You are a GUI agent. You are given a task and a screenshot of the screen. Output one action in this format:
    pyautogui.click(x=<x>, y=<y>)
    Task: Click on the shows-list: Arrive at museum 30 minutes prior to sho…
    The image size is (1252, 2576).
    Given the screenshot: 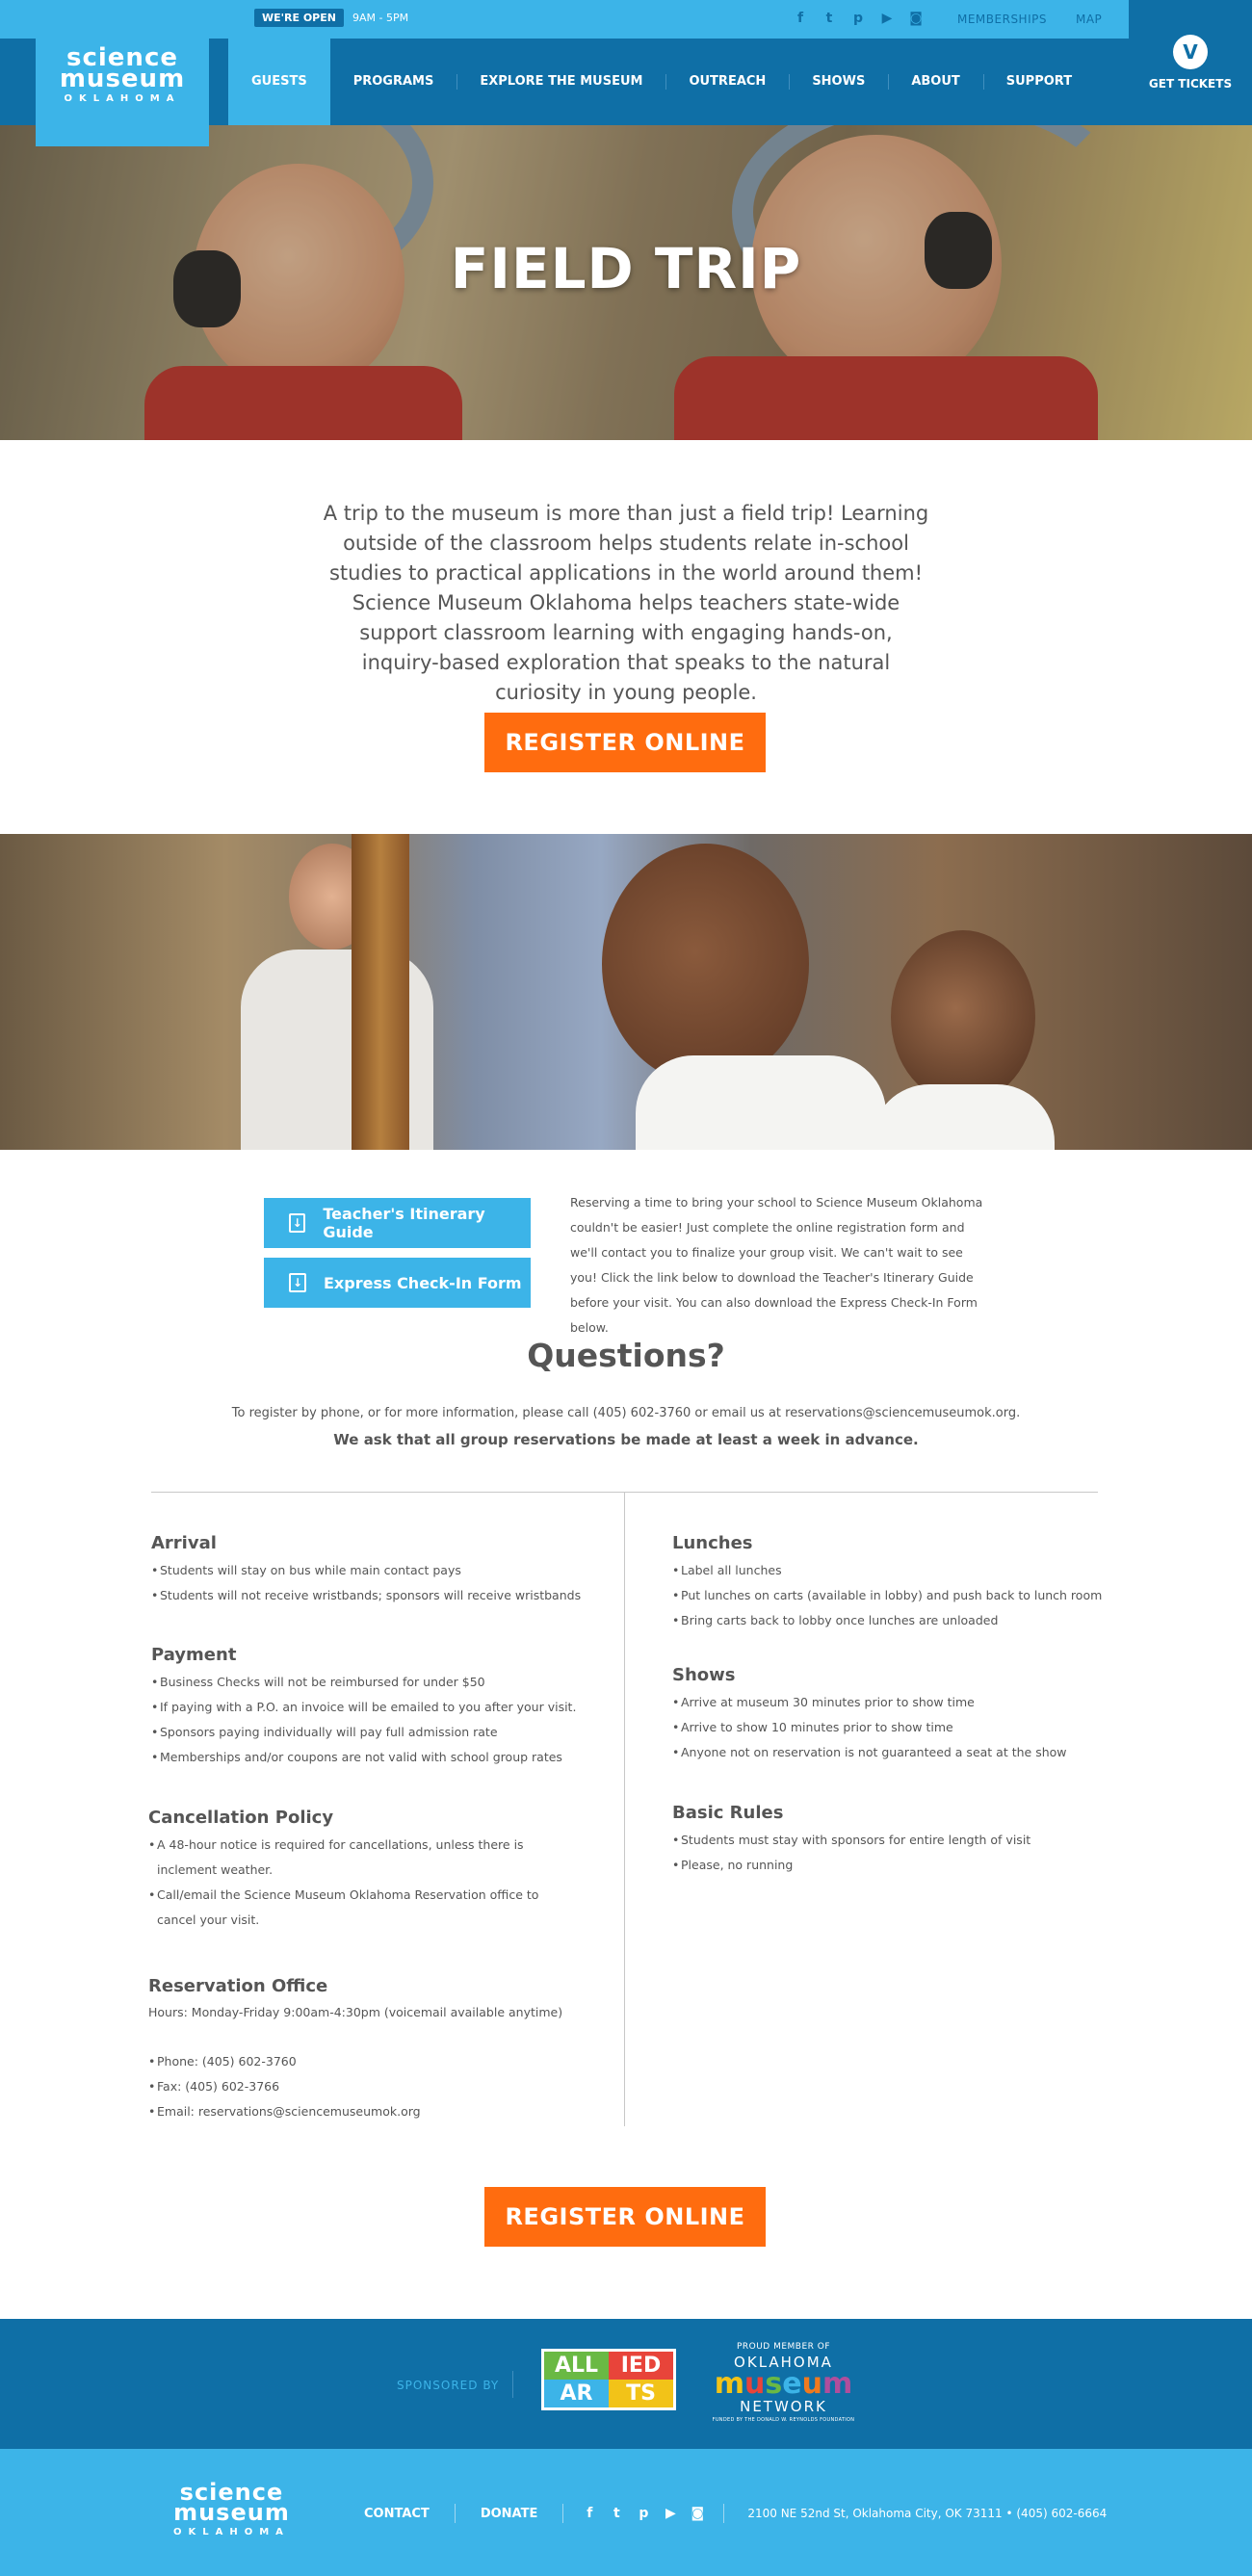 What is the action you would take?
    pyautogui.click(x=894, y=1727)
    